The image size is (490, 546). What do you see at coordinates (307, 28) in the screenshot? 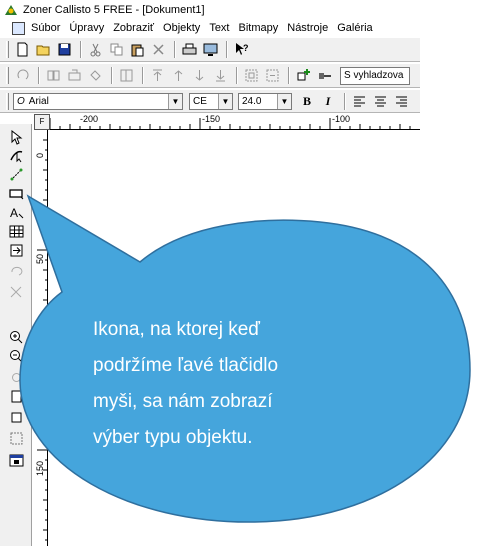
I see `menu-tools: Nástroje` at bounding box center [307, 28].